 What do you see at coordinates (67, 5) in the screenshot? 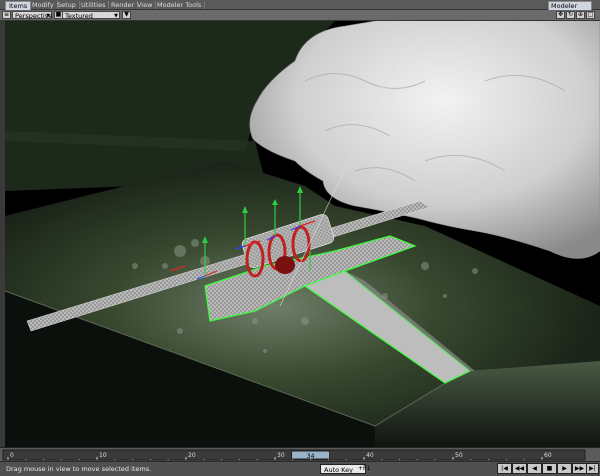
I see `tab-setup: Setup` at bounding box center [67, 5].